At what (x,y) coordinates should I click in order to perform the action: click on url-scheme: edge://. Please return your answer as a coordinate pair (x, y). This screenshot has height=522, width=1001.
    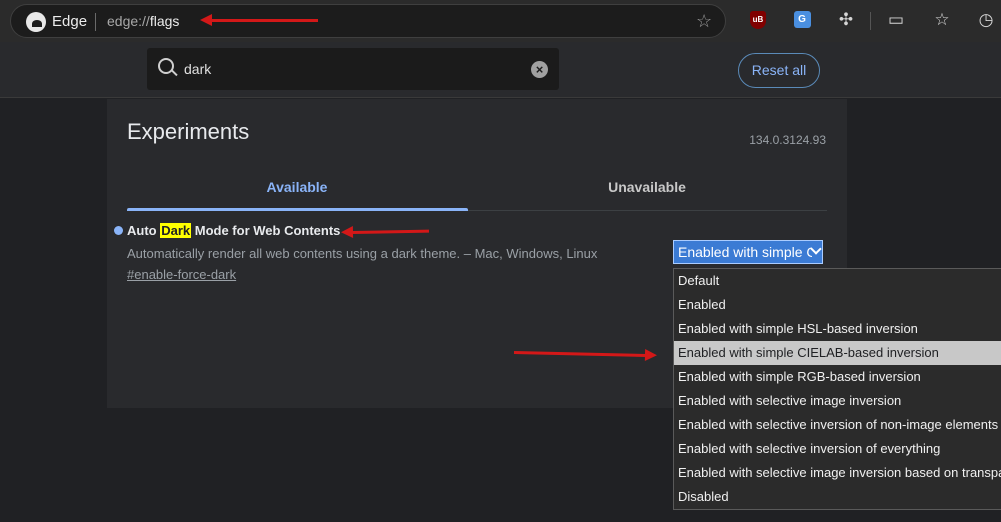
    Looking at the image, I should click on (128, 21).